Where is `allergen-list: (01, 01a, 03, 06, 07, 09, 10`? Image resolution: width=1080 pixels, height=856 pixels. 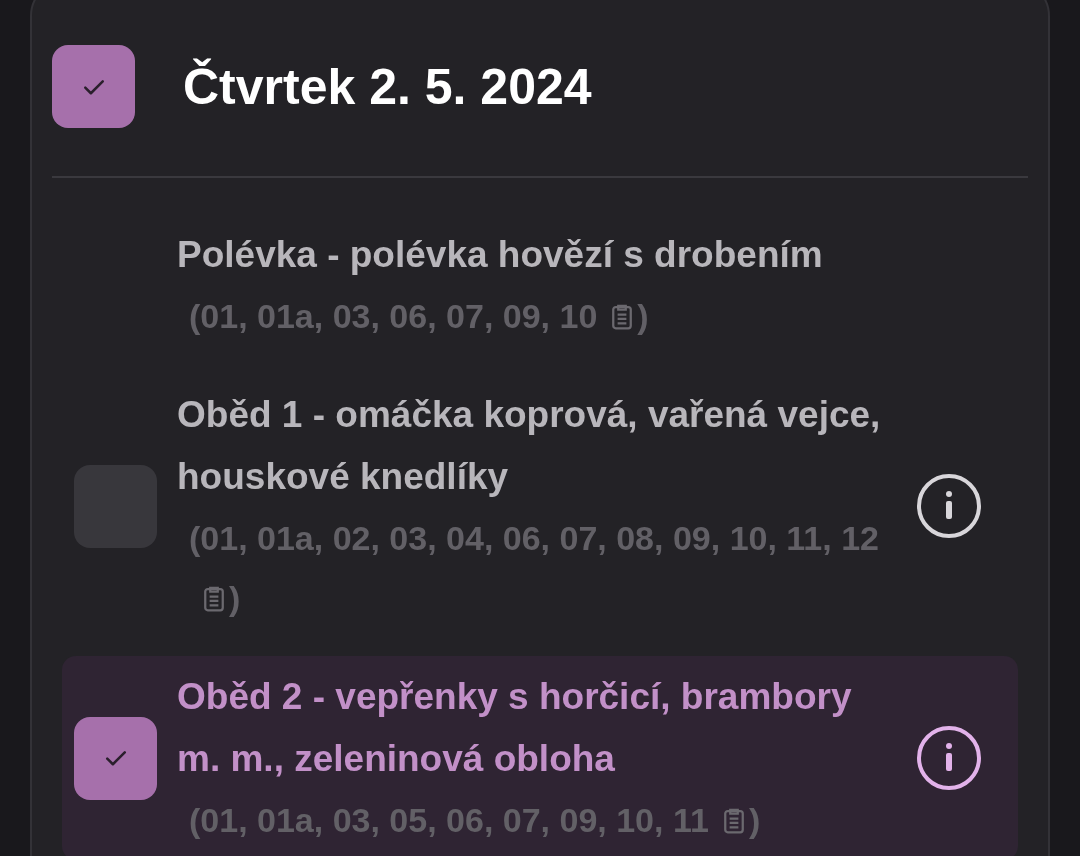
allergen-list: (01, 01a, 03, 06, 07, 09, 10 is located at coordinates (393, 316).